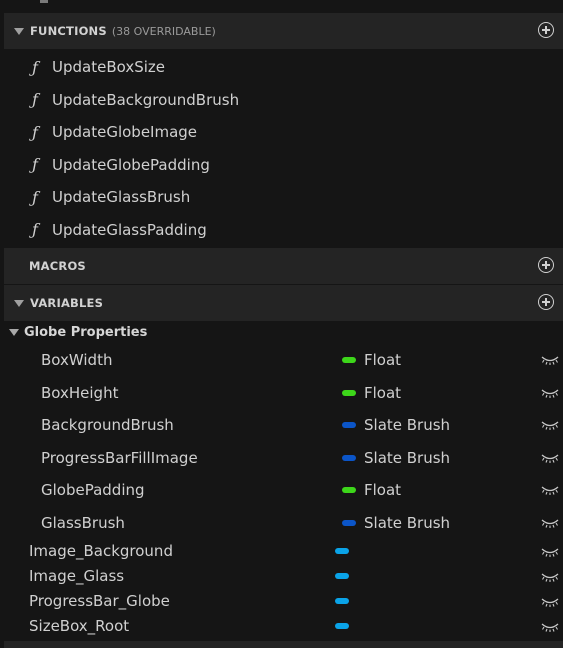  What do you see at coordinates (283, 332) in the screenshot?
I see `category-globe-properties: Globe Properties` at bounding box center [283, 332].